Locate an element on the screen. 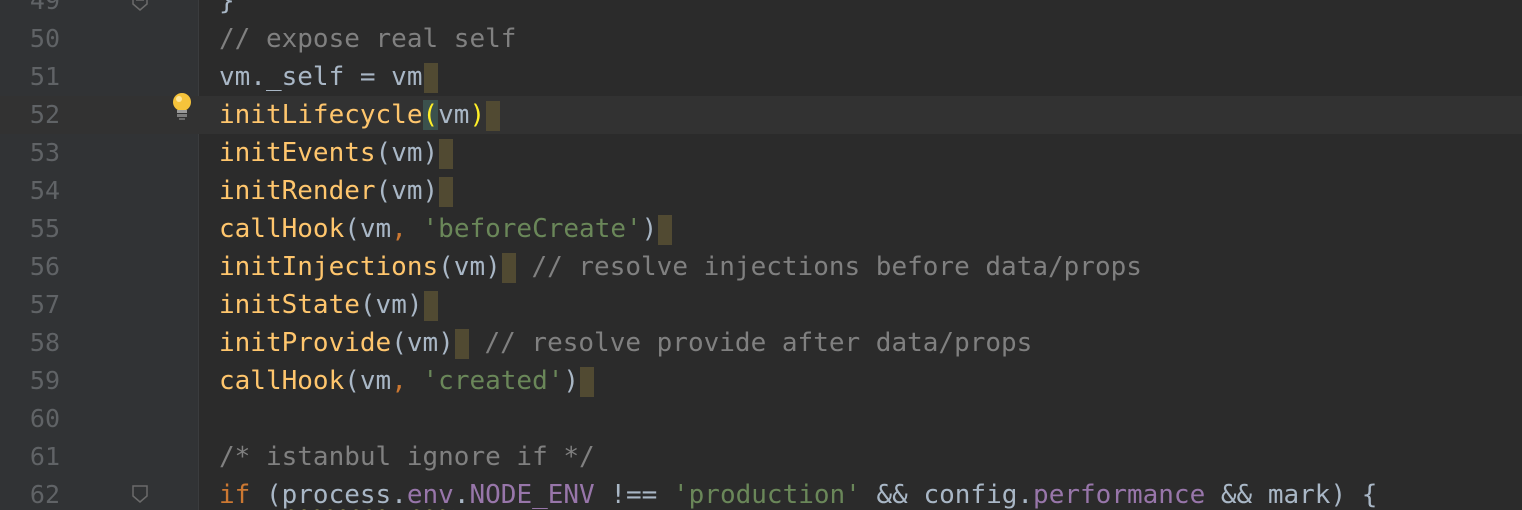  code-text: } is located at coordinates (227, 8).